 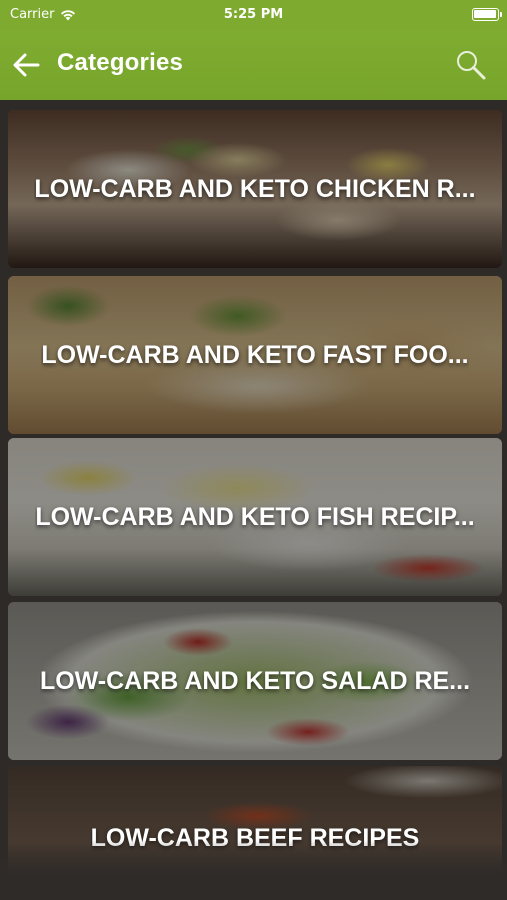 I want to click on battery-fill, so click(x=485, y=14).